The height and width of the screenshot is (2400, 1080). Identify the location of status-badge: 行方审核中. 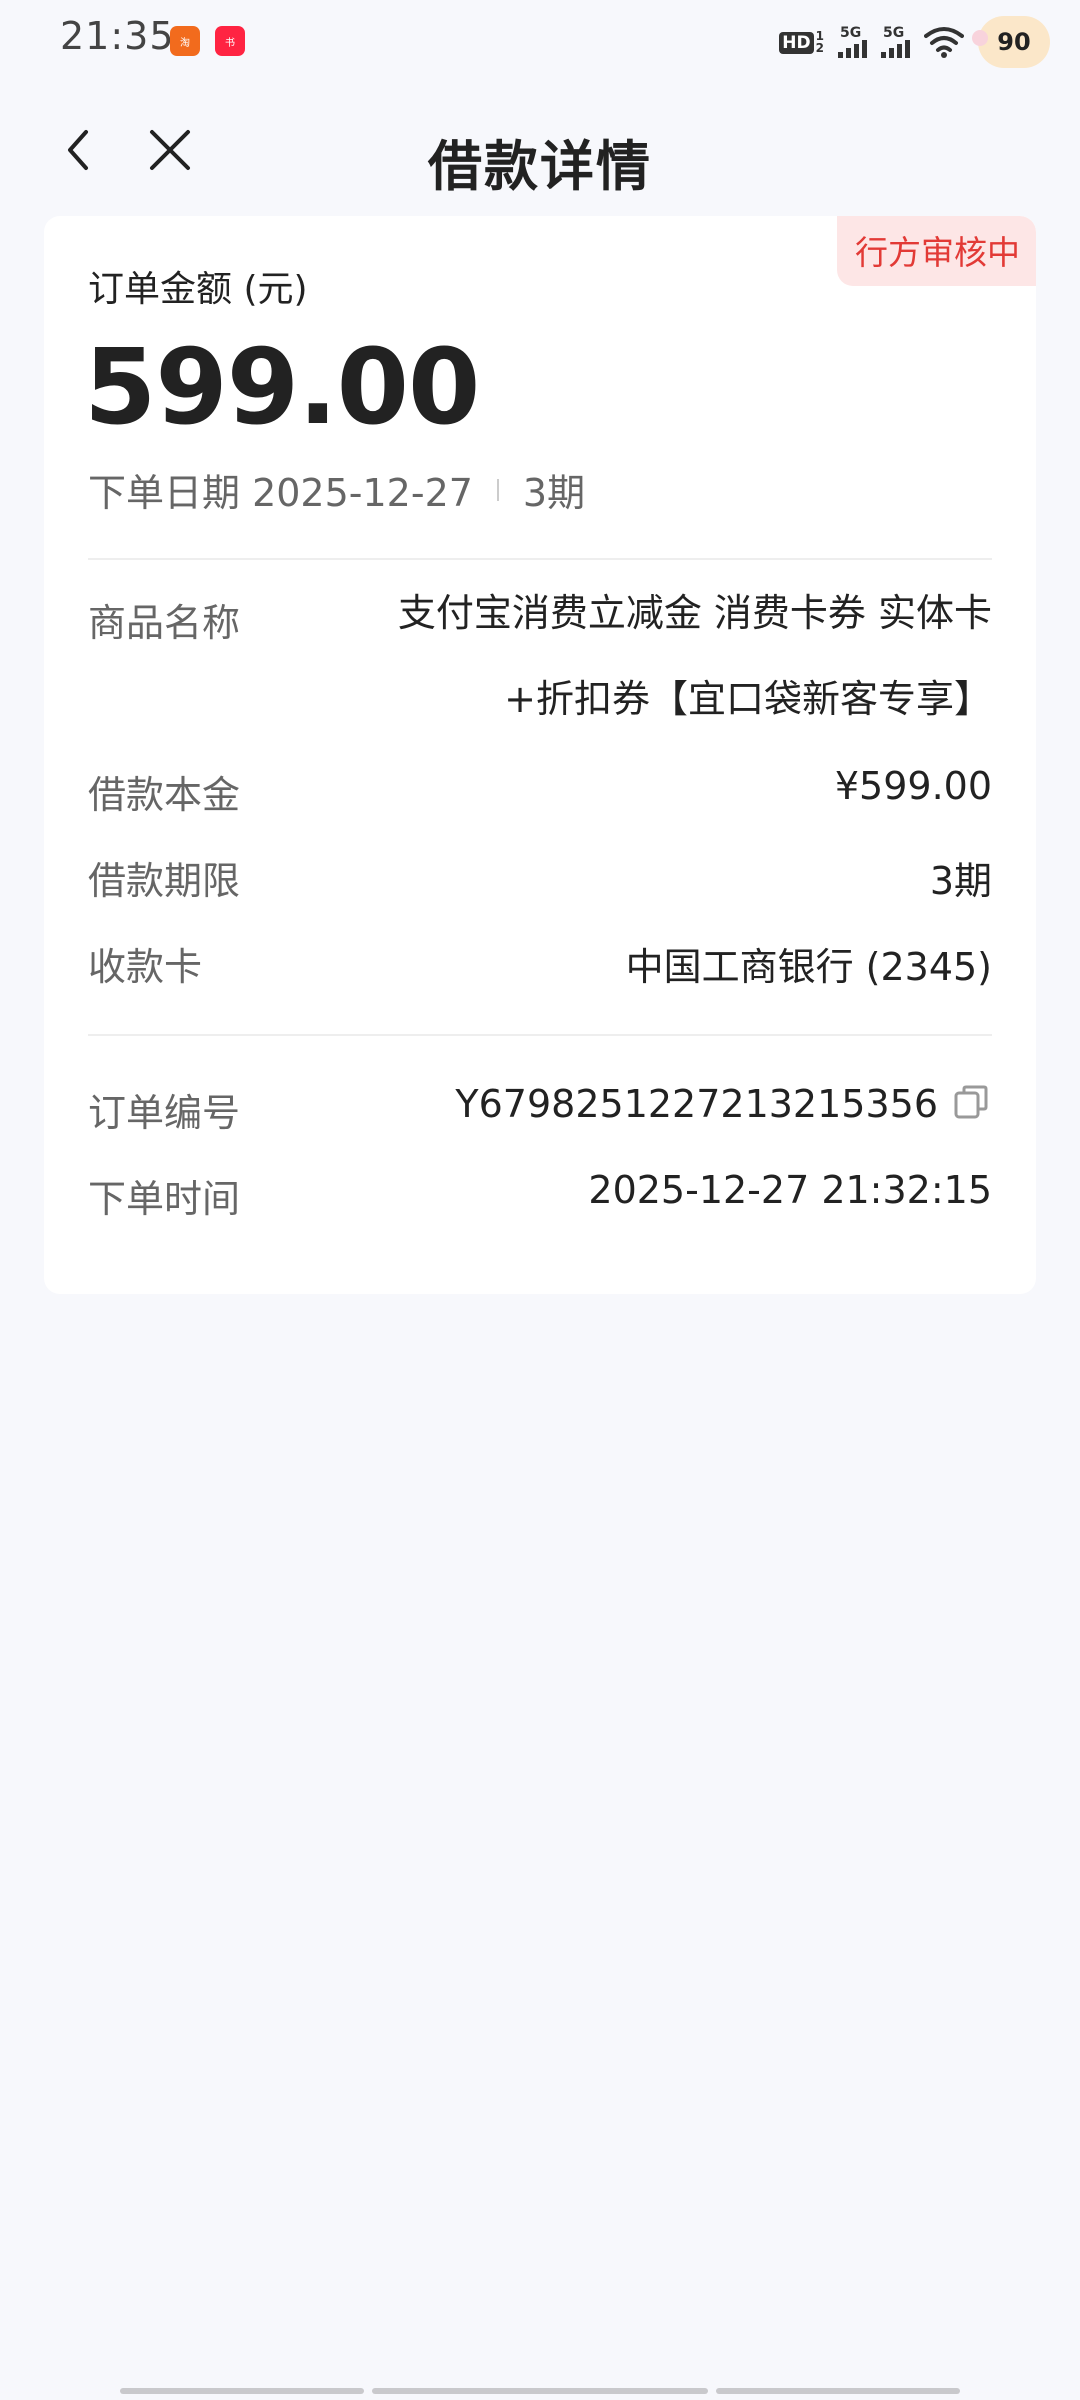
(936, 251).